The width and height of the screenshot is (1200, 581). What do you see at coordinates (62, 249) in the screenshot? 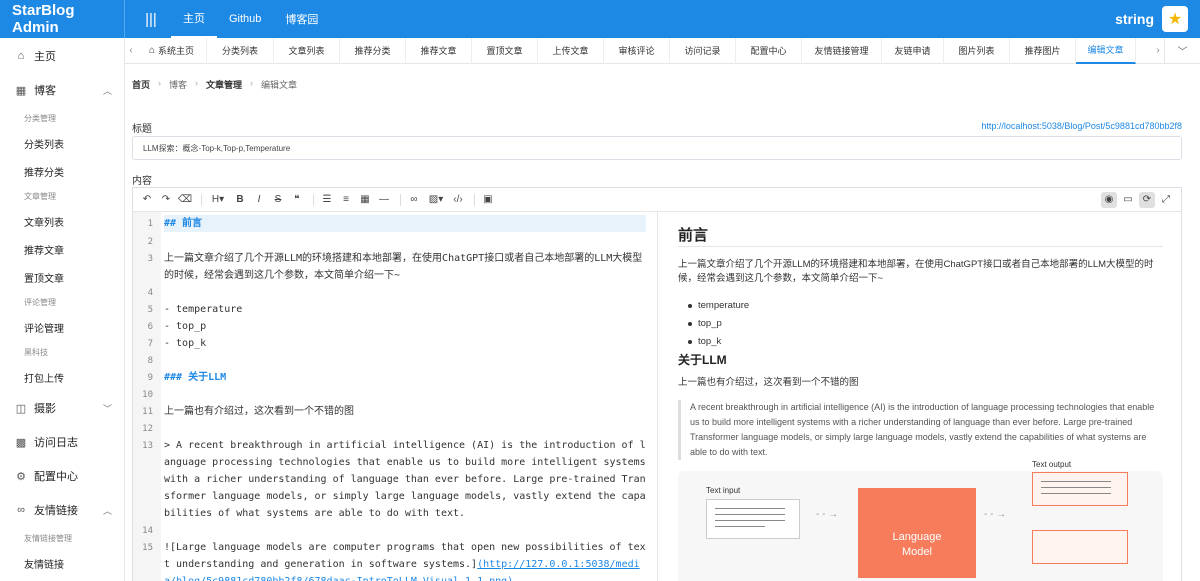
I see `sidebar-item-featured-post: 推荐文章` at bounding box center [62, 249].